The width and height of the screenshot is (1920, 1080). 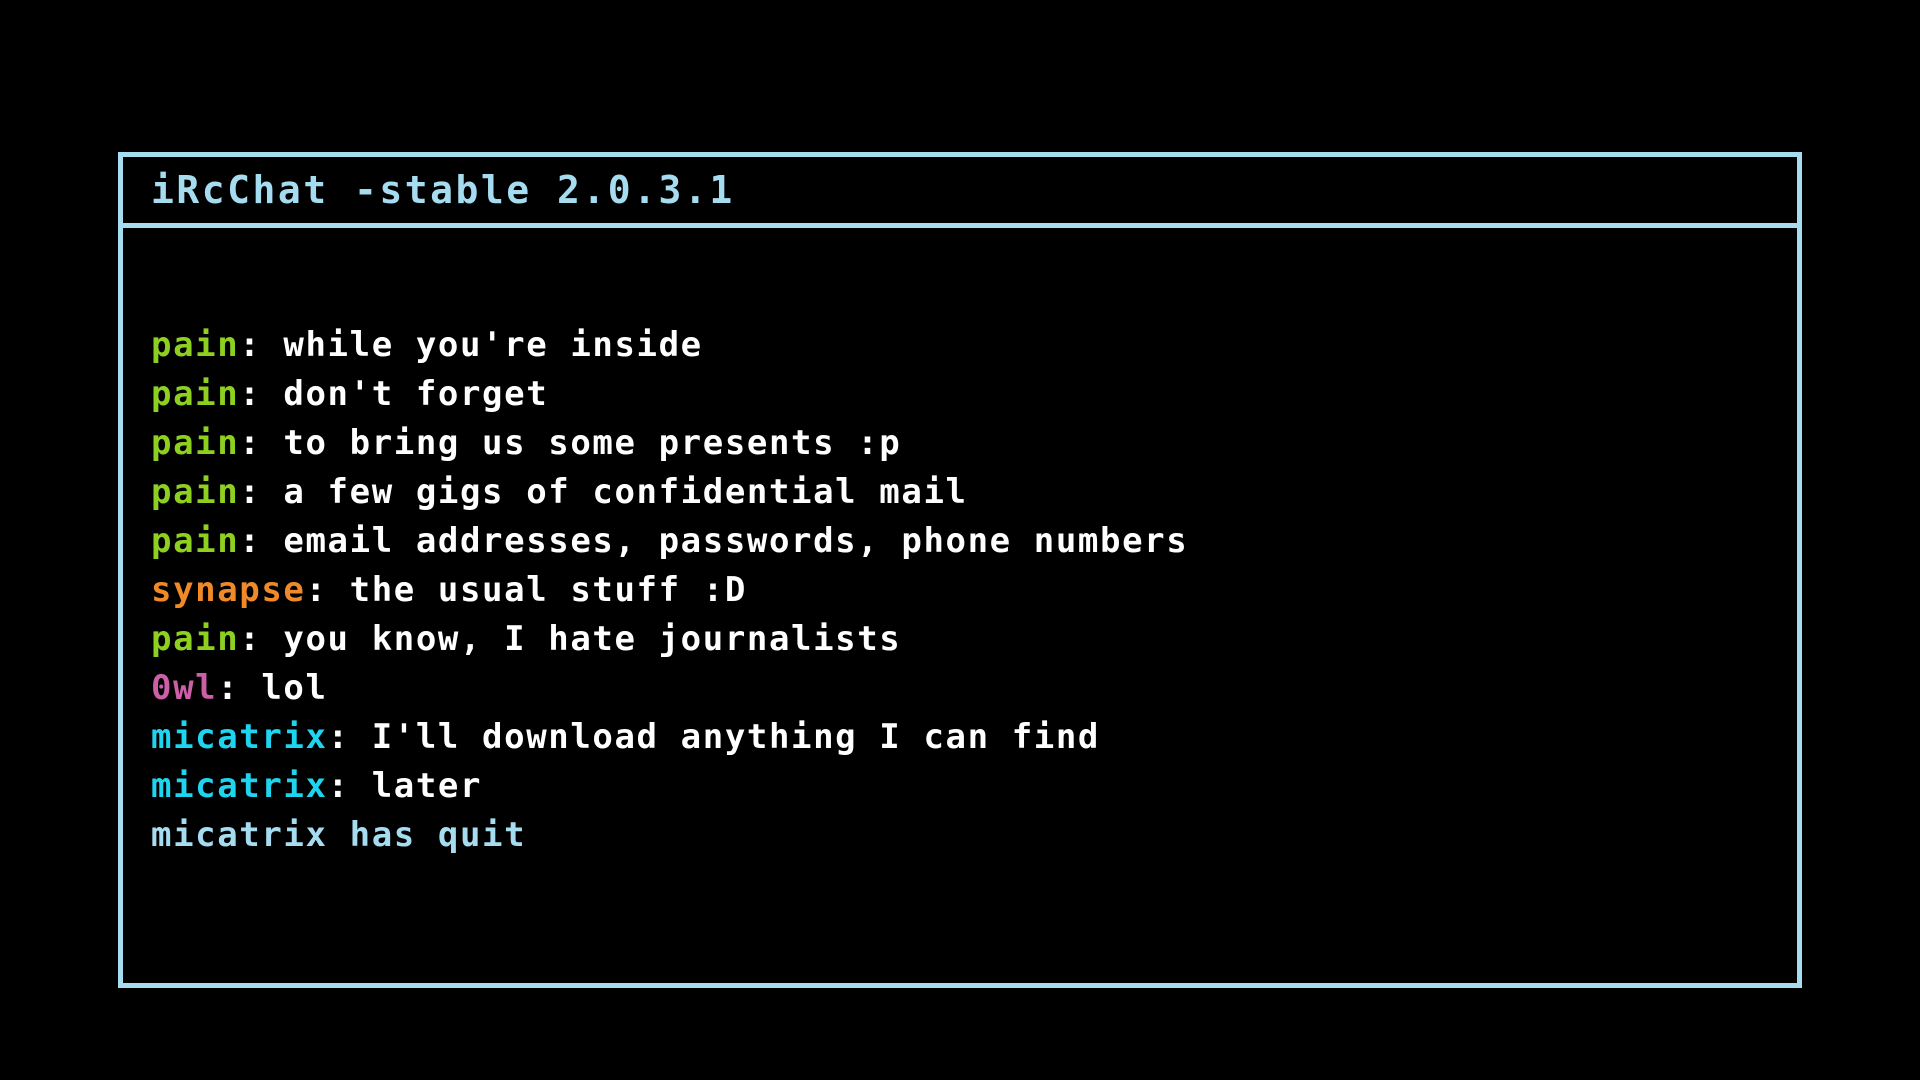 What do you see at coordinates (960, 192) in the screenshot?
I see `window-title-bar: iRcChat -stable 2.0.3.1` at bounding box center [960, 192].